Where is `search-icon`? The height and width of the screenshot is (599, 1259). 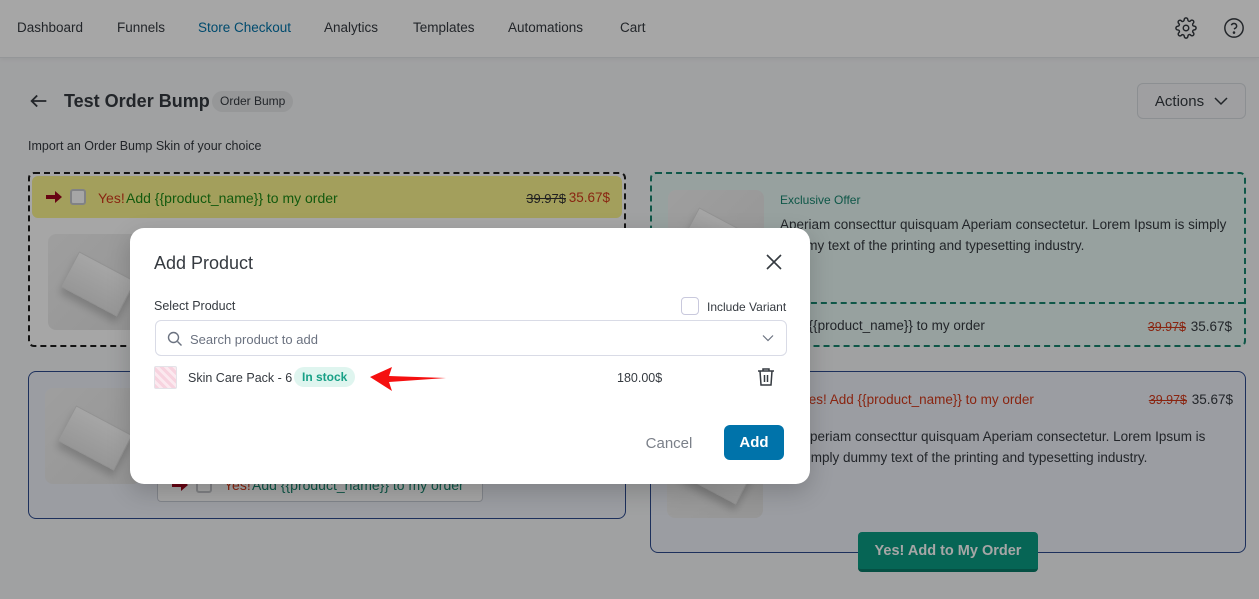 search-icon is located at coordinates (174, 338).